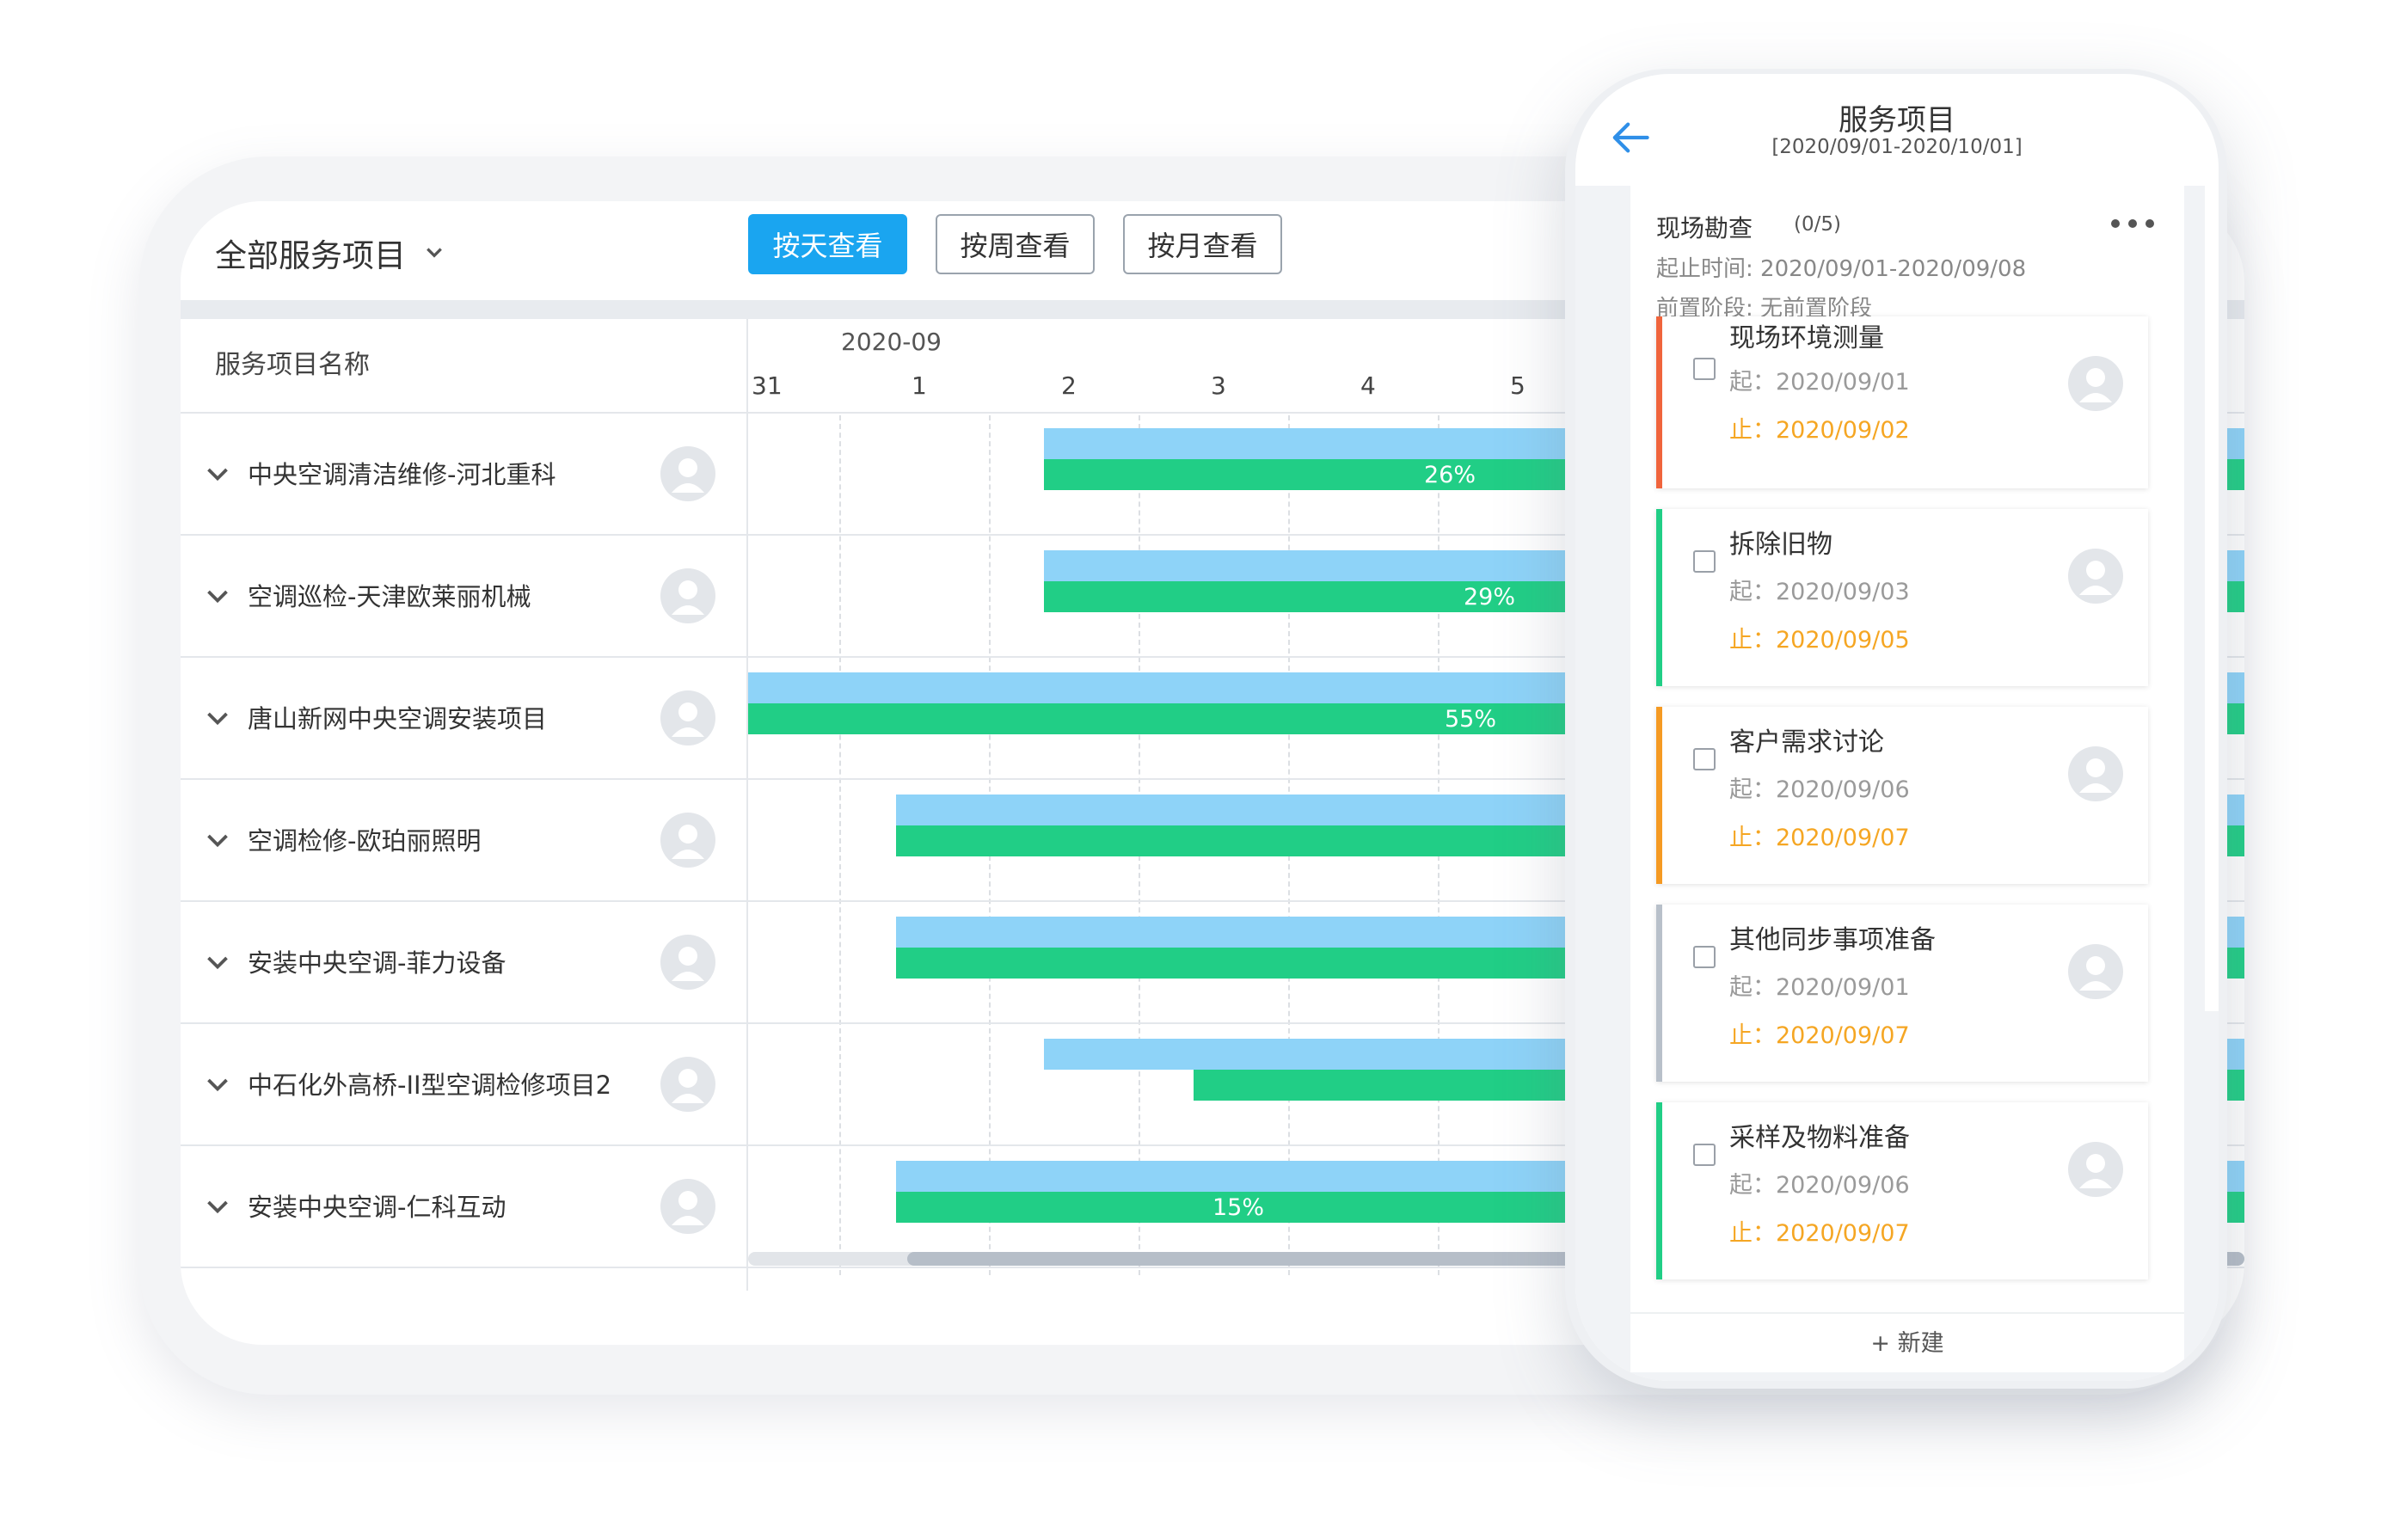 The height and width of the screenshot is (1540, 2388). Describe the element at coordinates (398, 718) in the screenshot. I see `project-name: 唐山新网中央空调安装项目` at that location.